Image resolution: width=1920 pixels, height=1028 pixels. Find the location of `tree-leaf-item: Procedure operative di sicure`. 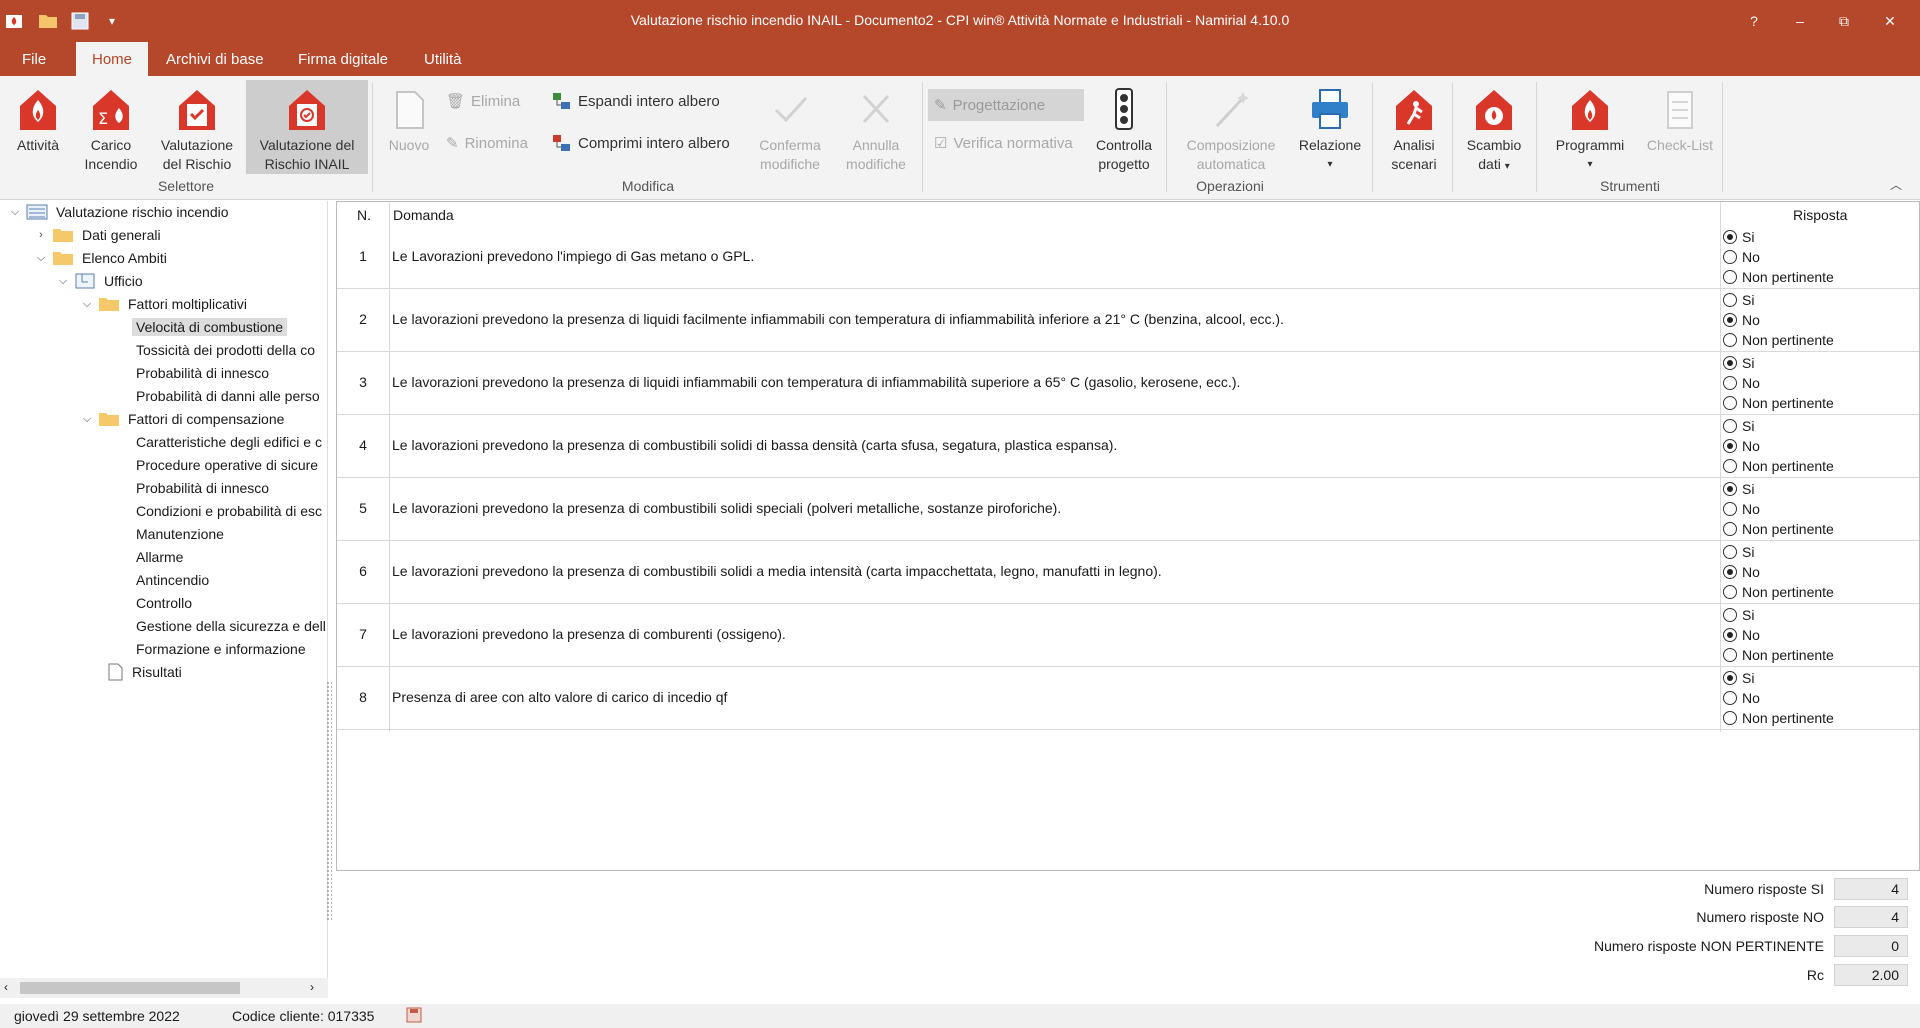

tree-leaf-item: Procedure operative di sicure is located at coordinates (223, 465).